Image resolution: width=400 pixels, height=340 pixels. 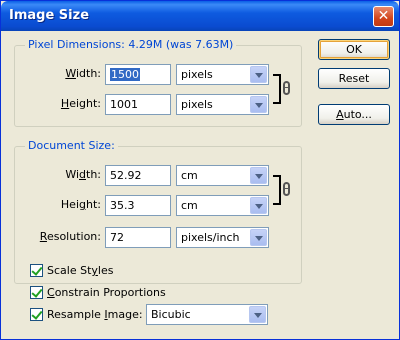 What do you see at coordinates (171, 314) in the screenshot?
I see `resample-method-value: Bicubic` at bounding box center [171, 314].